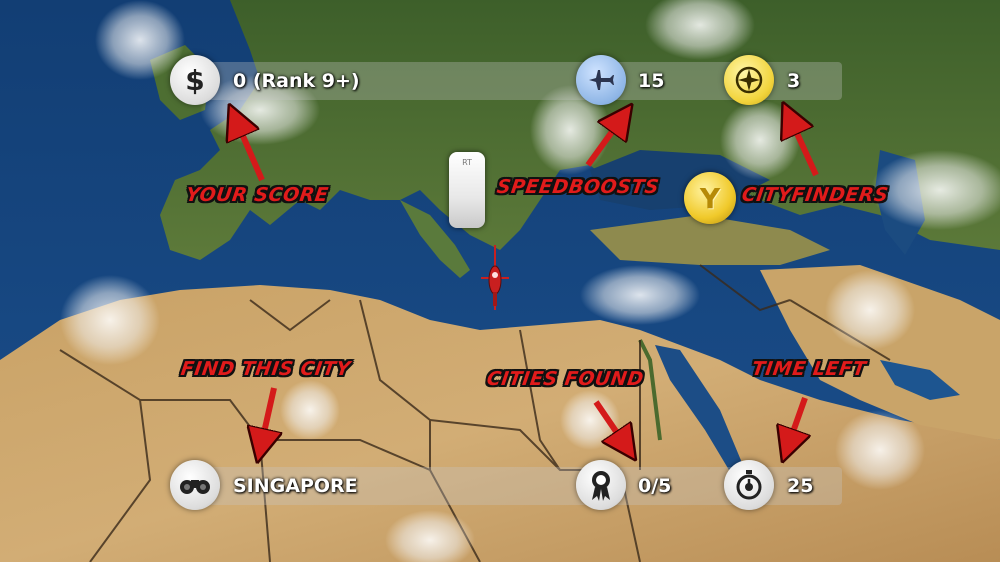 This screenshot has height=562, width=1000. I want to click on y-button-icon: Y, so click(710, 198).